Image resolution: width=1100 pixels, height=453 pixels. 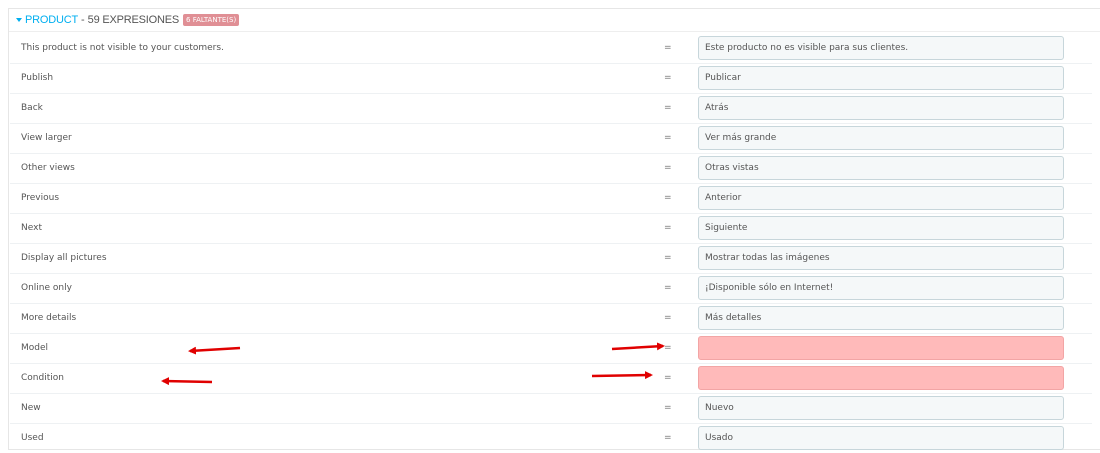 What do you see at coordinates (881, 198) in the screenshot?
I see `translation-input: Anterior` at bounding box center [881, 198].